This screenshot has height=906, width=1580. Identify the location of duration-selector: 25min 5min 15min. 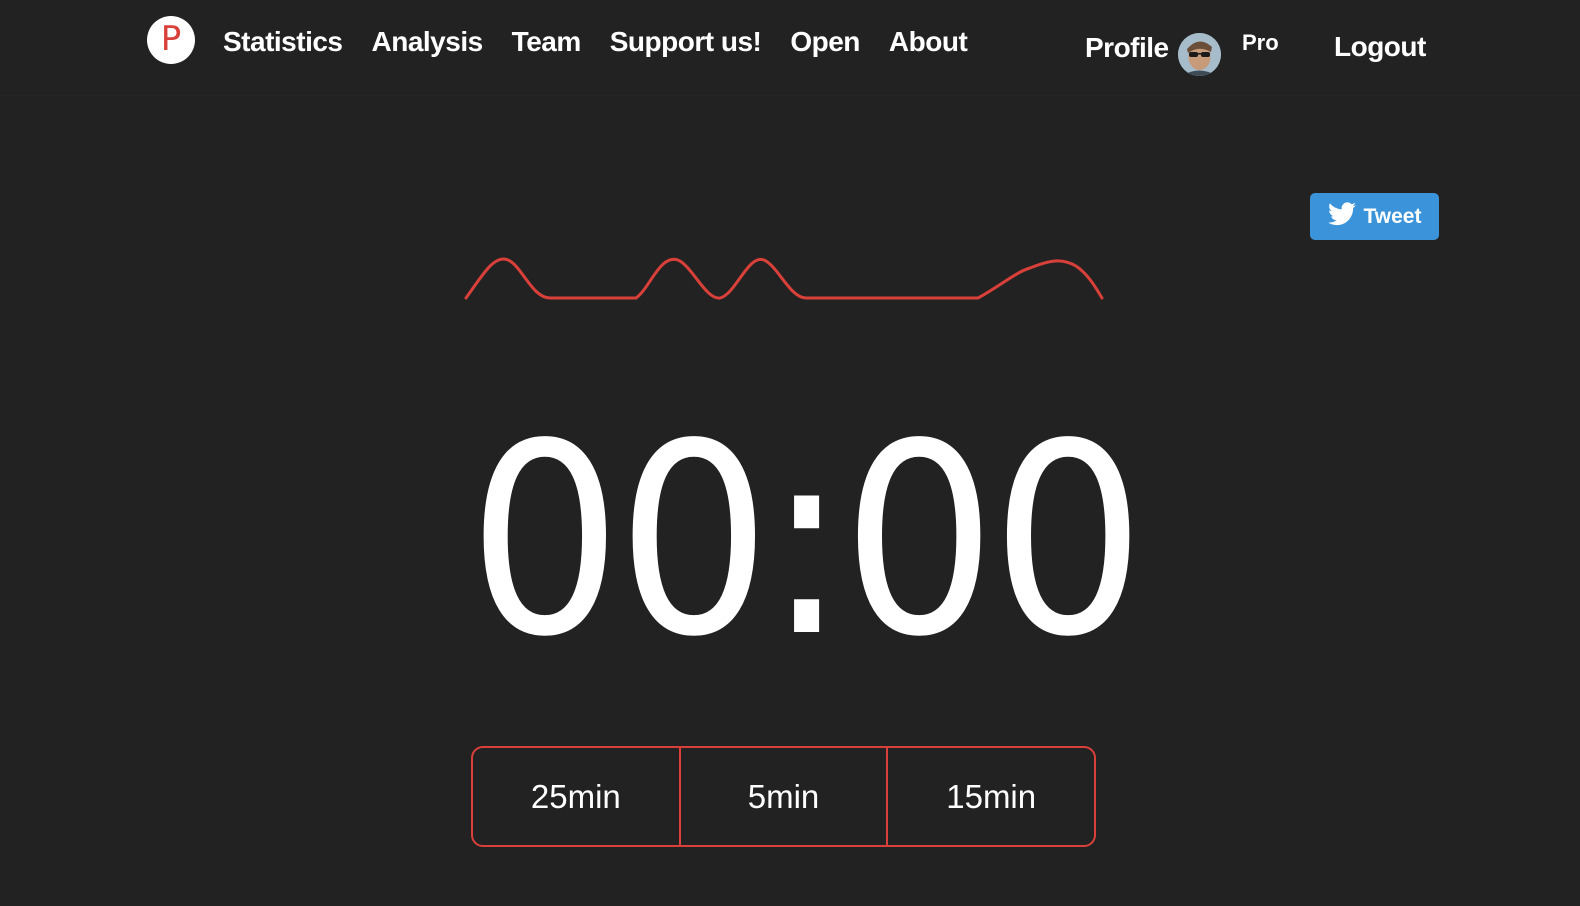
(783, 796).